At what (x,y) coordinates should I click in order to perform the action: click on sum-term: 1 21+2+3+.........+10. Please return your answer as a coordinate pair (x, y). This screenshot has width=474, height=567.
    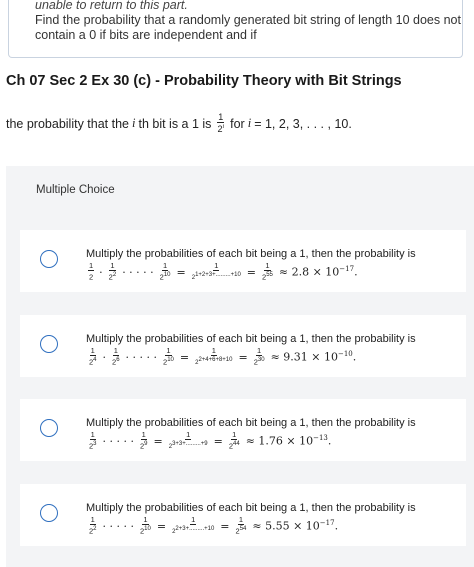
    Looking at the image, I should click on (216, 271).